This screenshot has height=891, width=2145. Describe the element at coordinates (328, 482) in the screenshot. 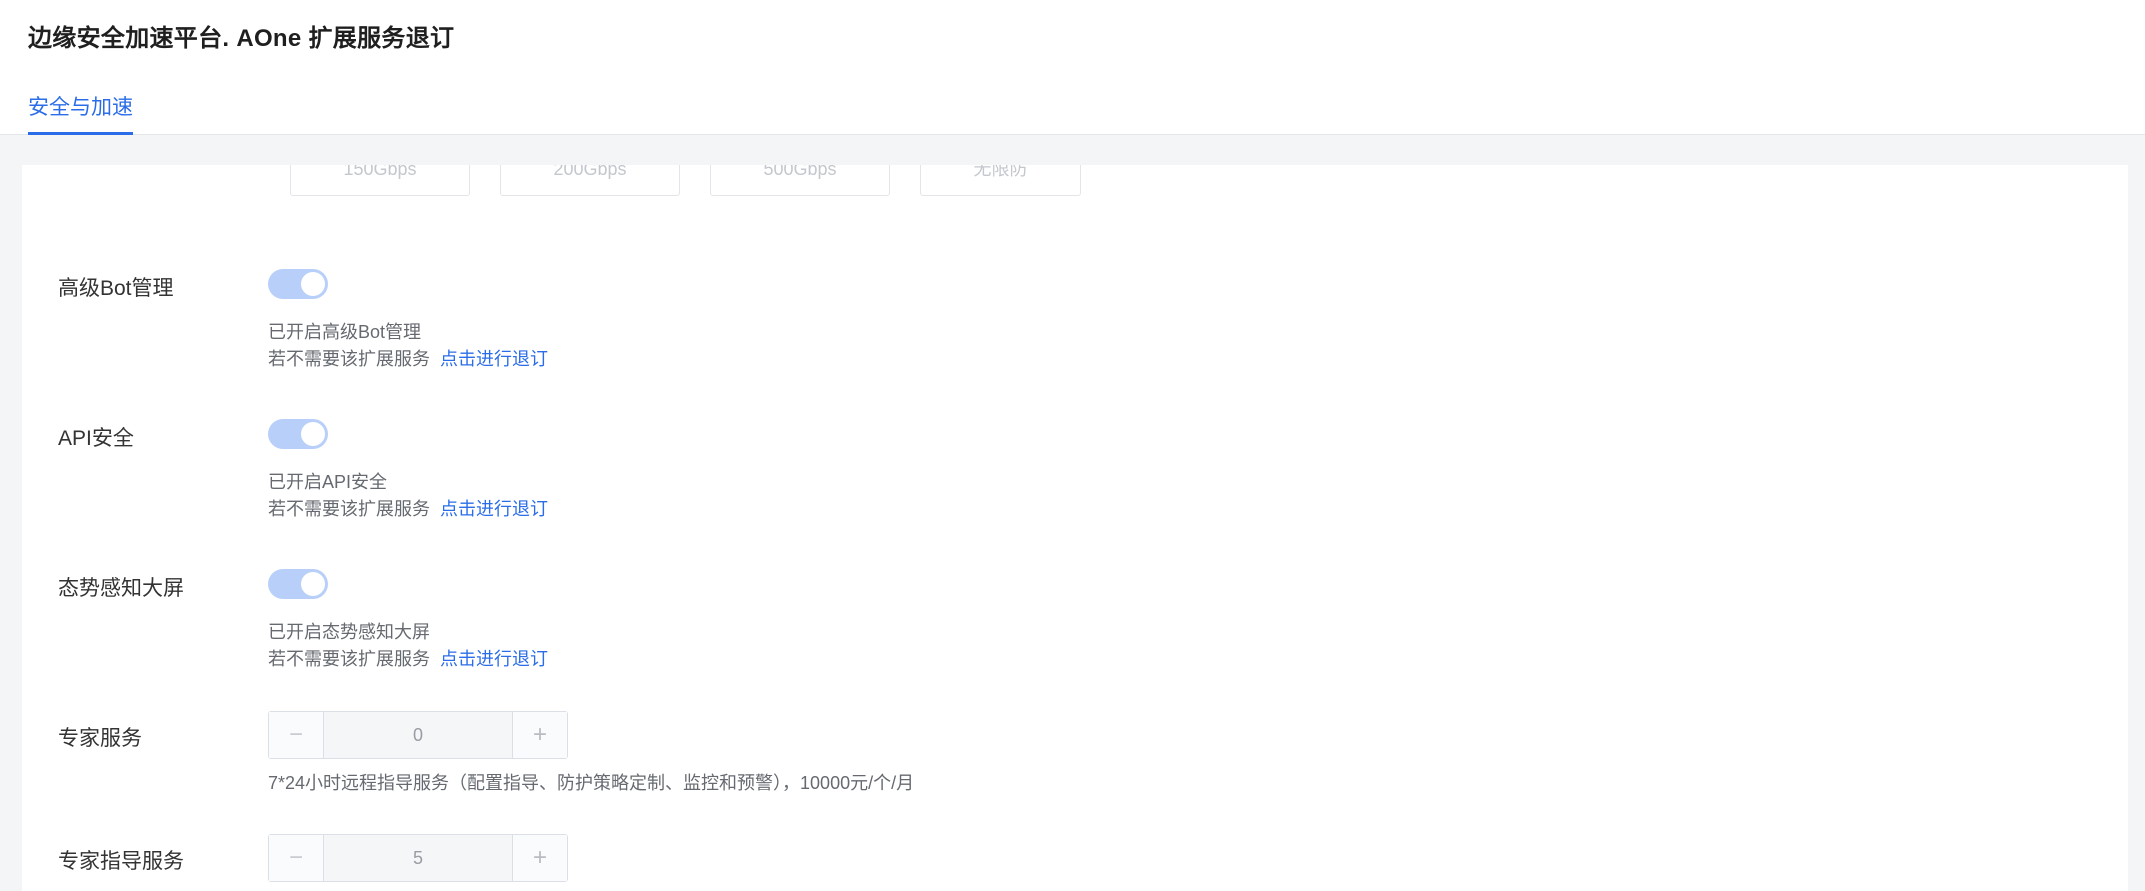

I see `api-security-status: 已开启API安全` at that location.